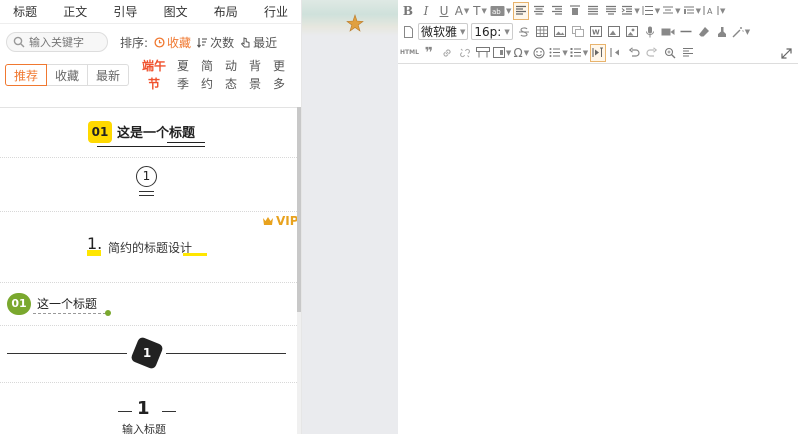 The width and height of the screenshot is (798, 434). Describe the element at coordinates (176, 11) in the screenshot. I see `tab-image-text: 图文` at that location.